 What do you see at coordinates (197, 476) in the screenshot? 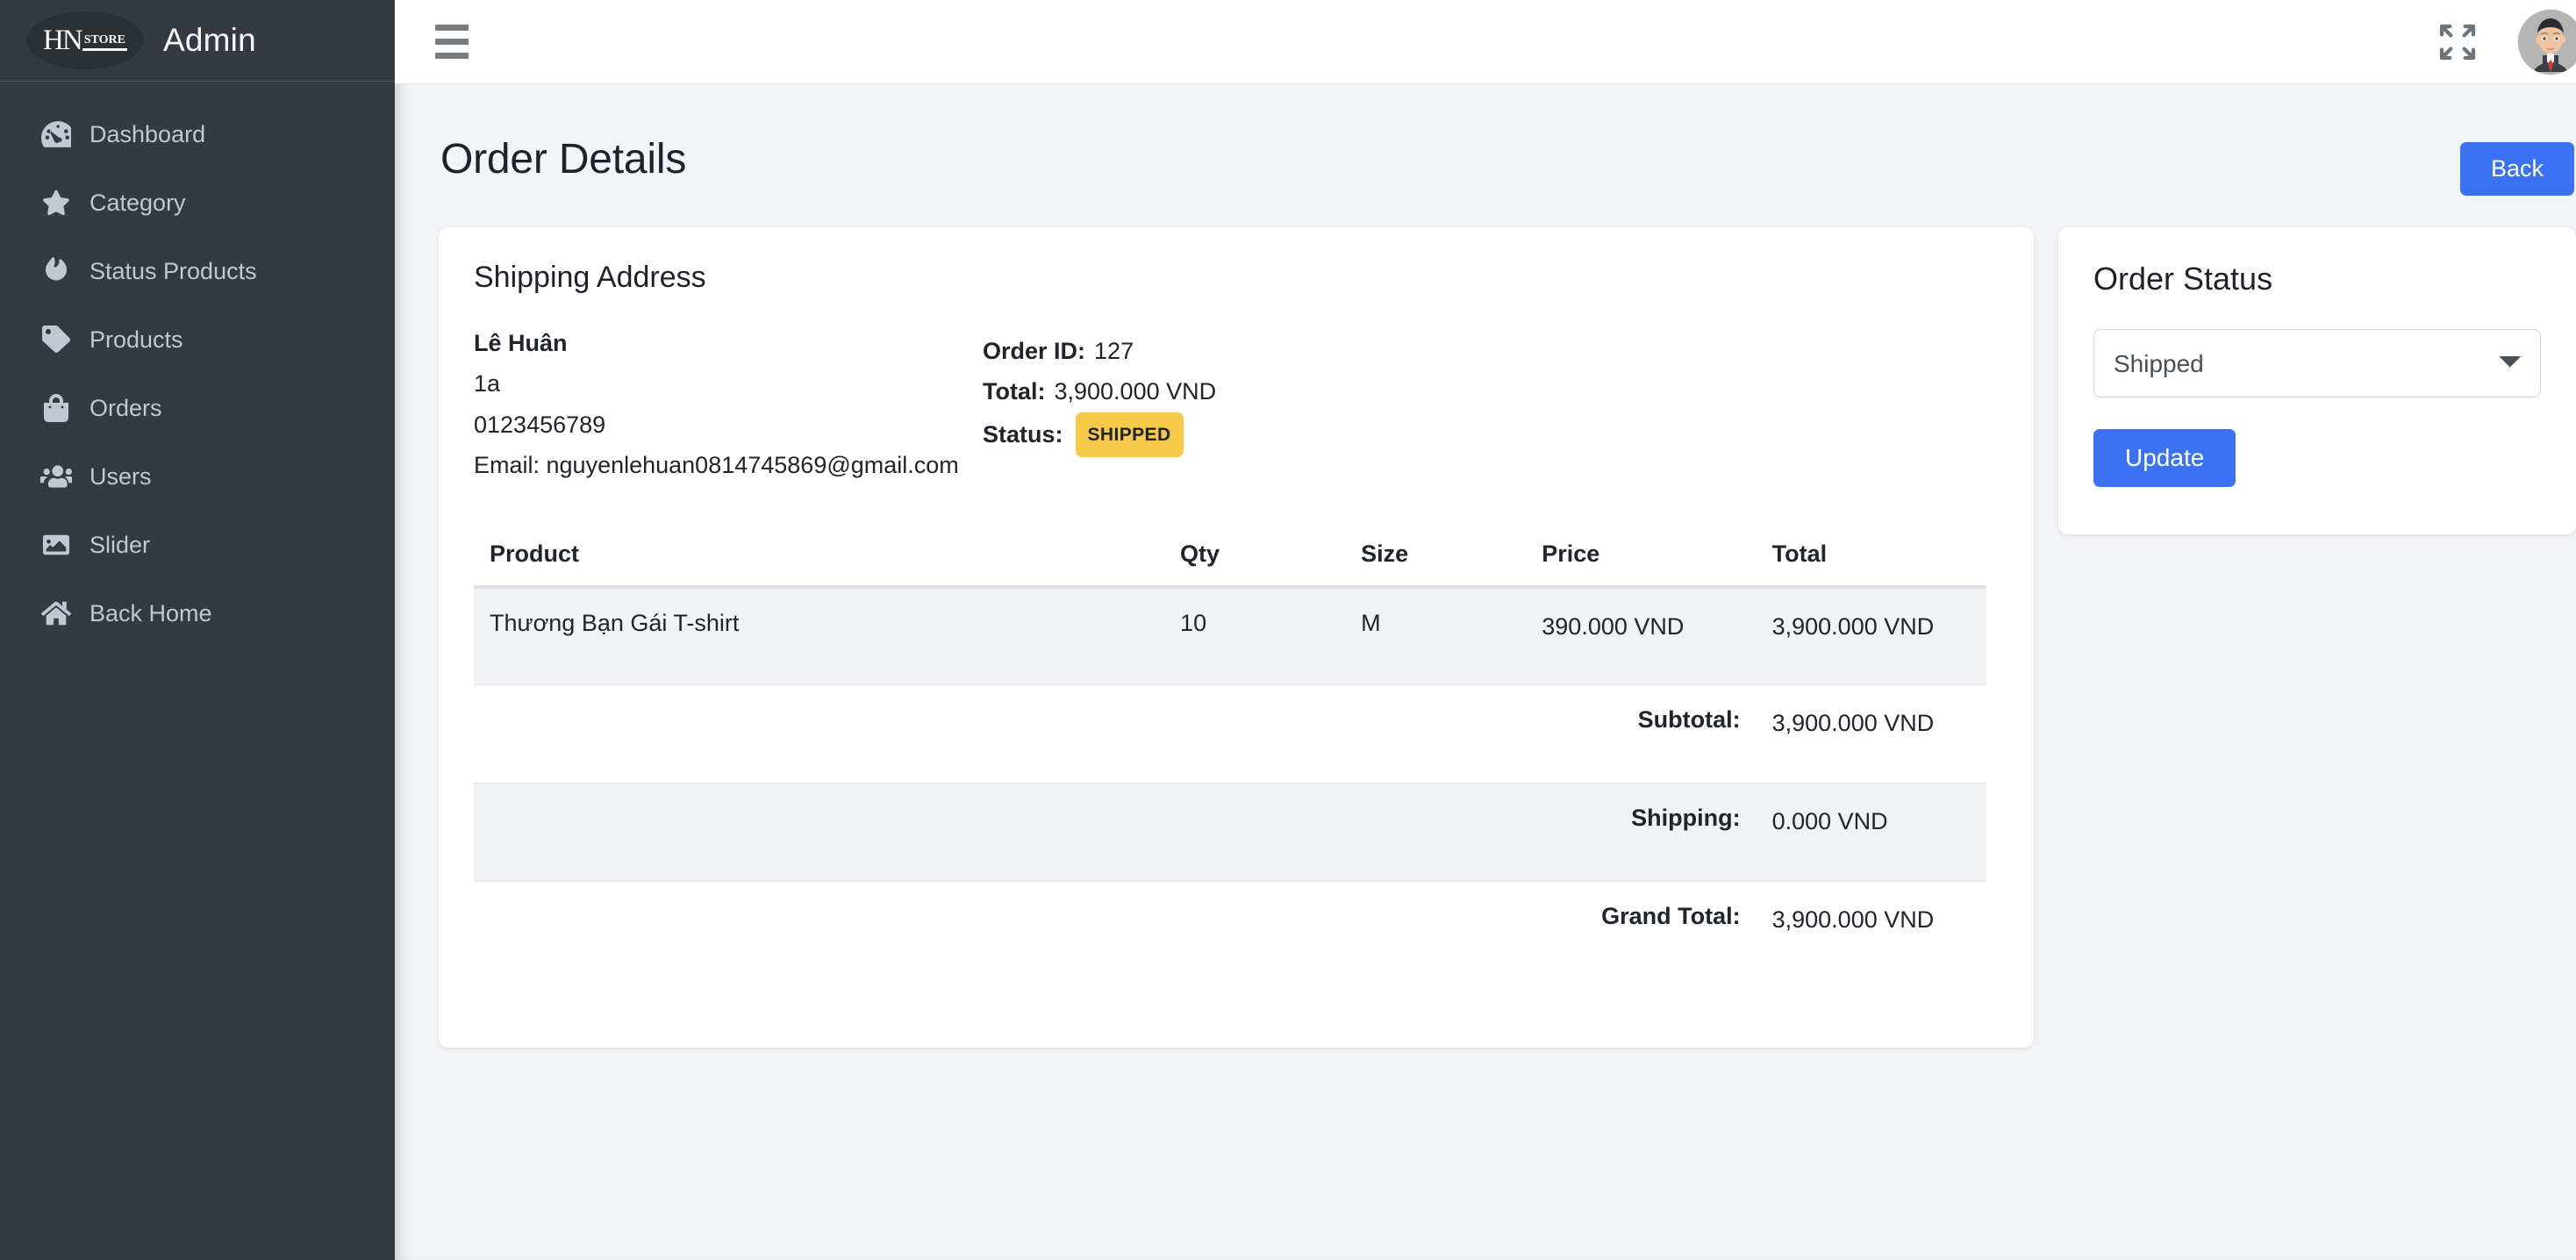
I see `sidebar-item-users: Users` at bounding box center [197, 476].